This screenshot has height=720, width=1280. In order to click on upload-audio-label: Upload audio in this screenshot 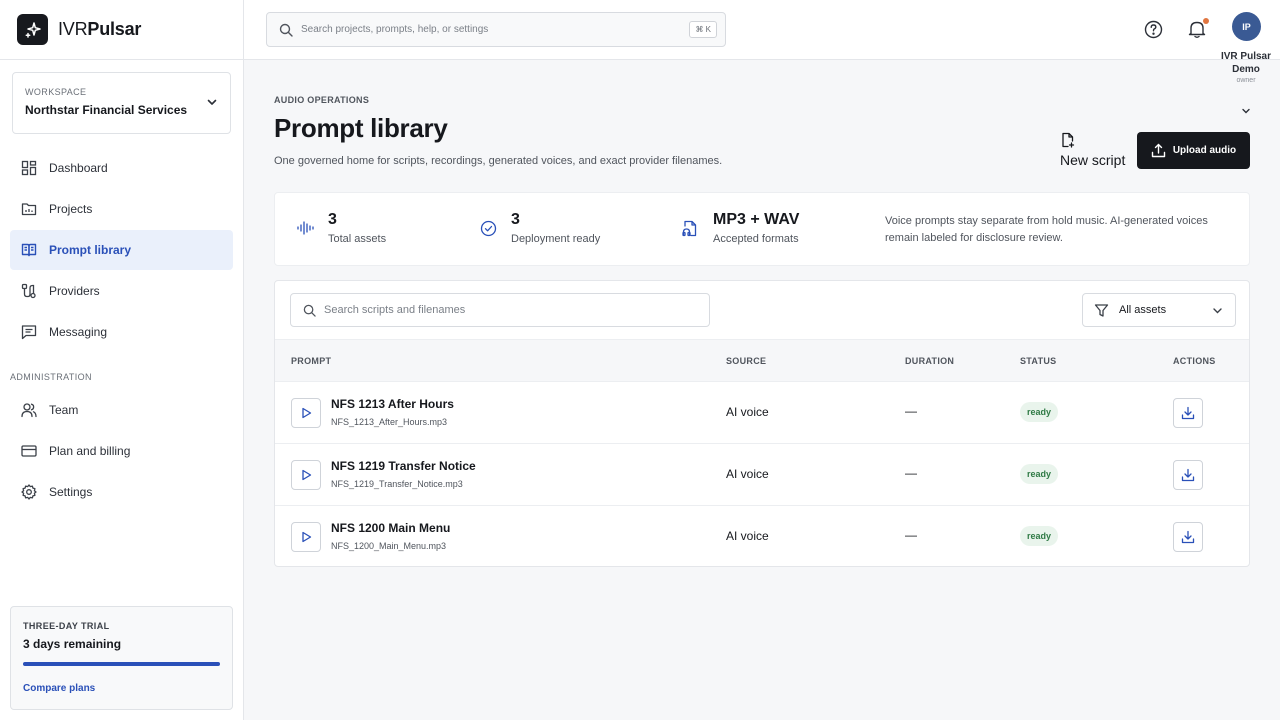, I will do `click(1204, 150)`.